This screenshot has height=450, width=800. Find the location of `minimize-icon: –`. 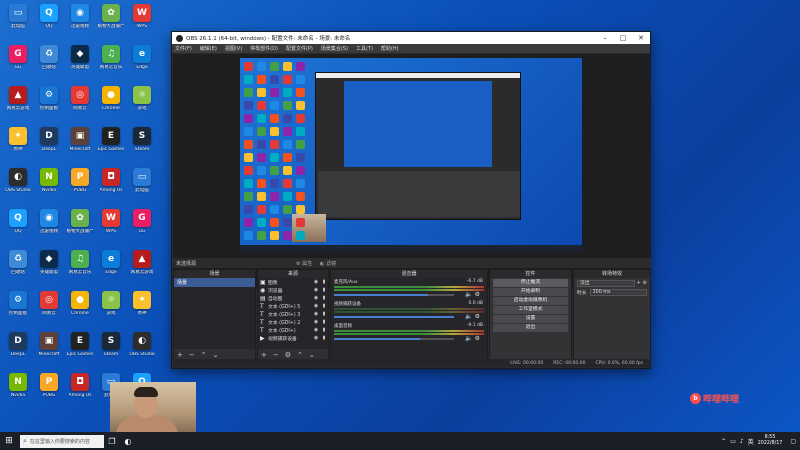

minimize-icon: – is located at coordinates (605, 38).